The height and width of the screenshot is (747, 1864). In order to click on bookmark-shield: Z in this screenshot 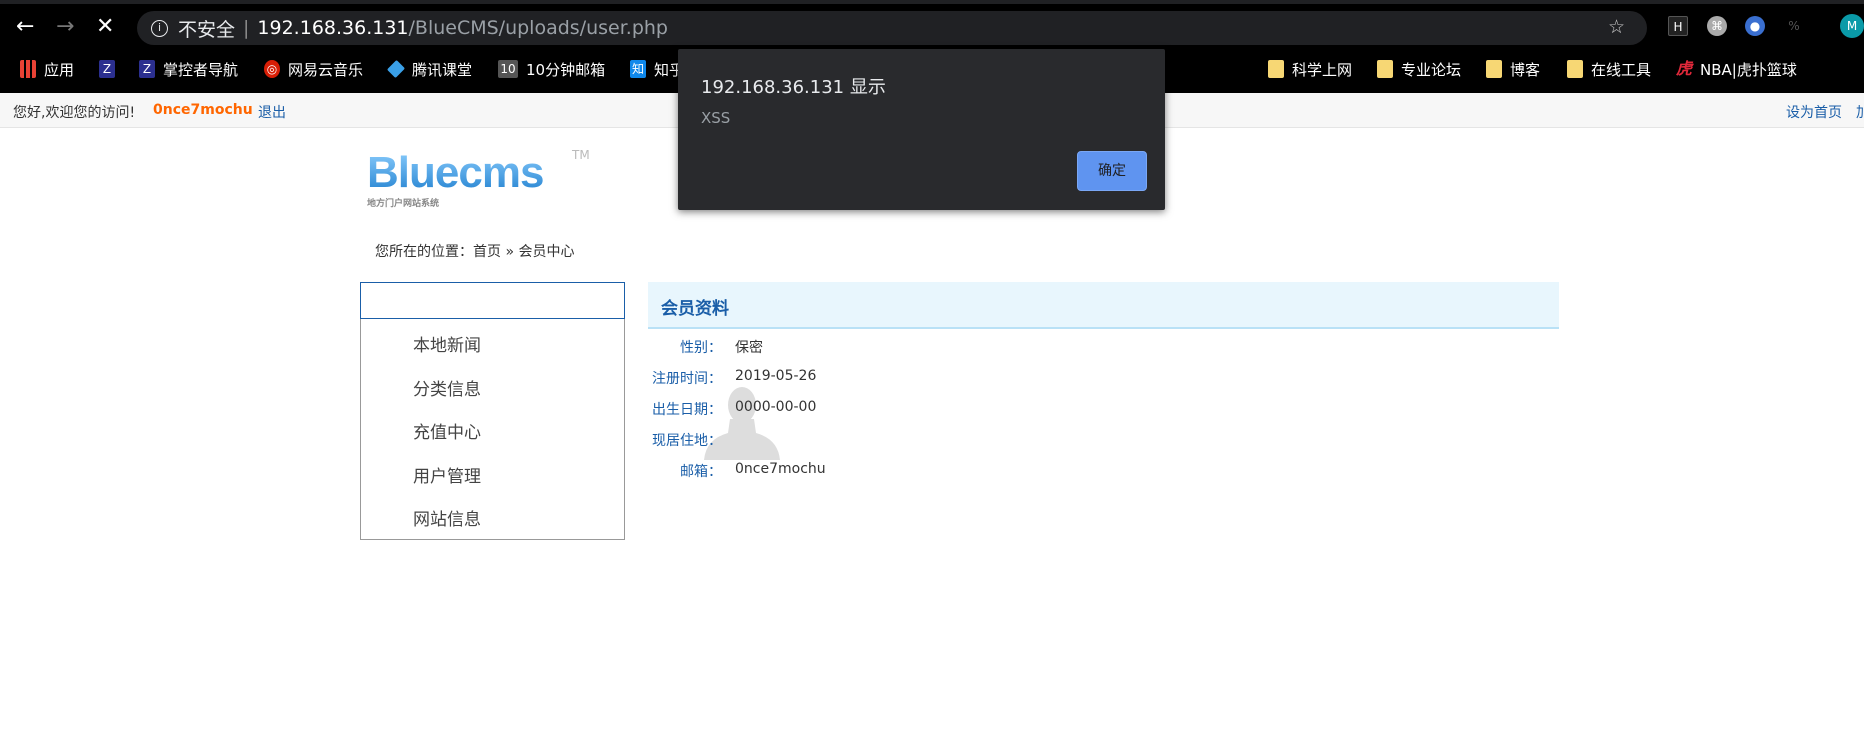, I will do `click(111, 69)`.